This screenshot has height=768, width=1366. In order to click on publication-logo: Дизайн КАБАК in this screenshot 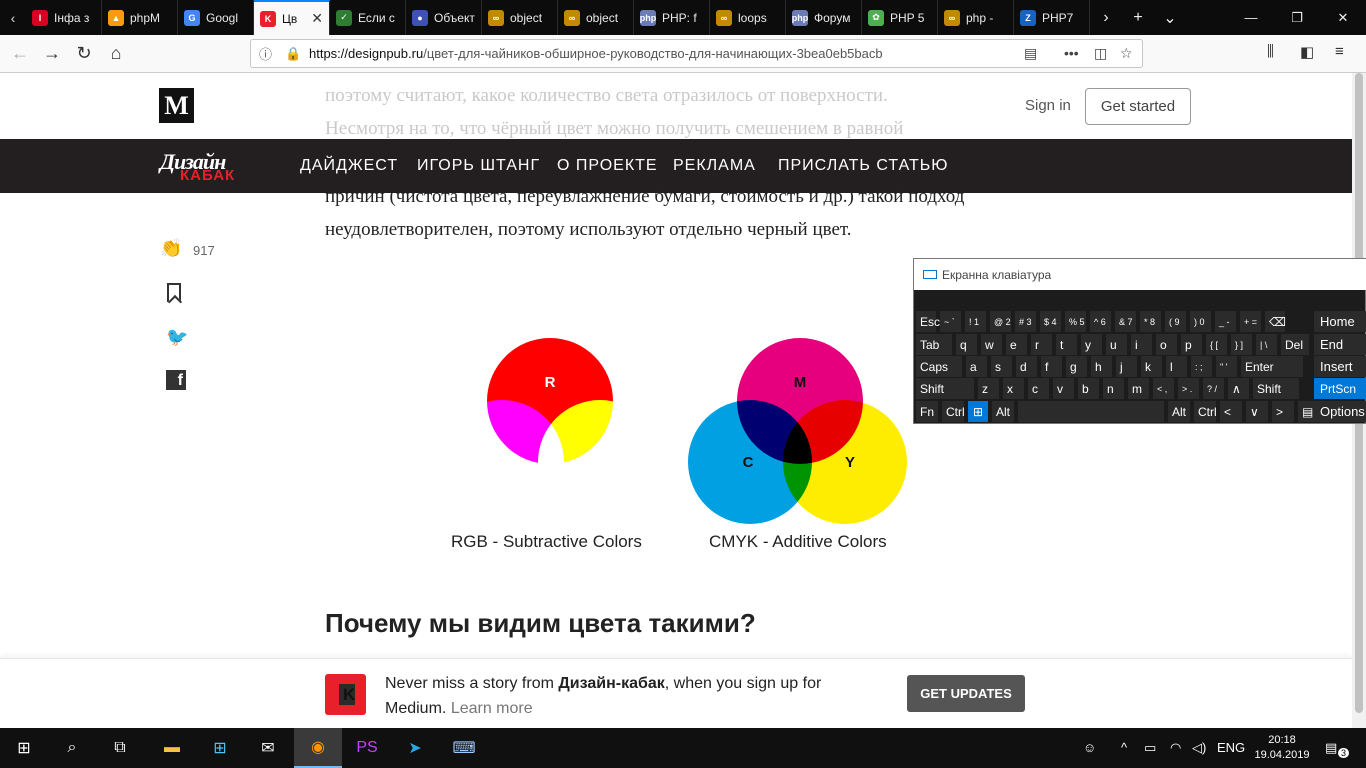, I will do `click(210, 167)`.